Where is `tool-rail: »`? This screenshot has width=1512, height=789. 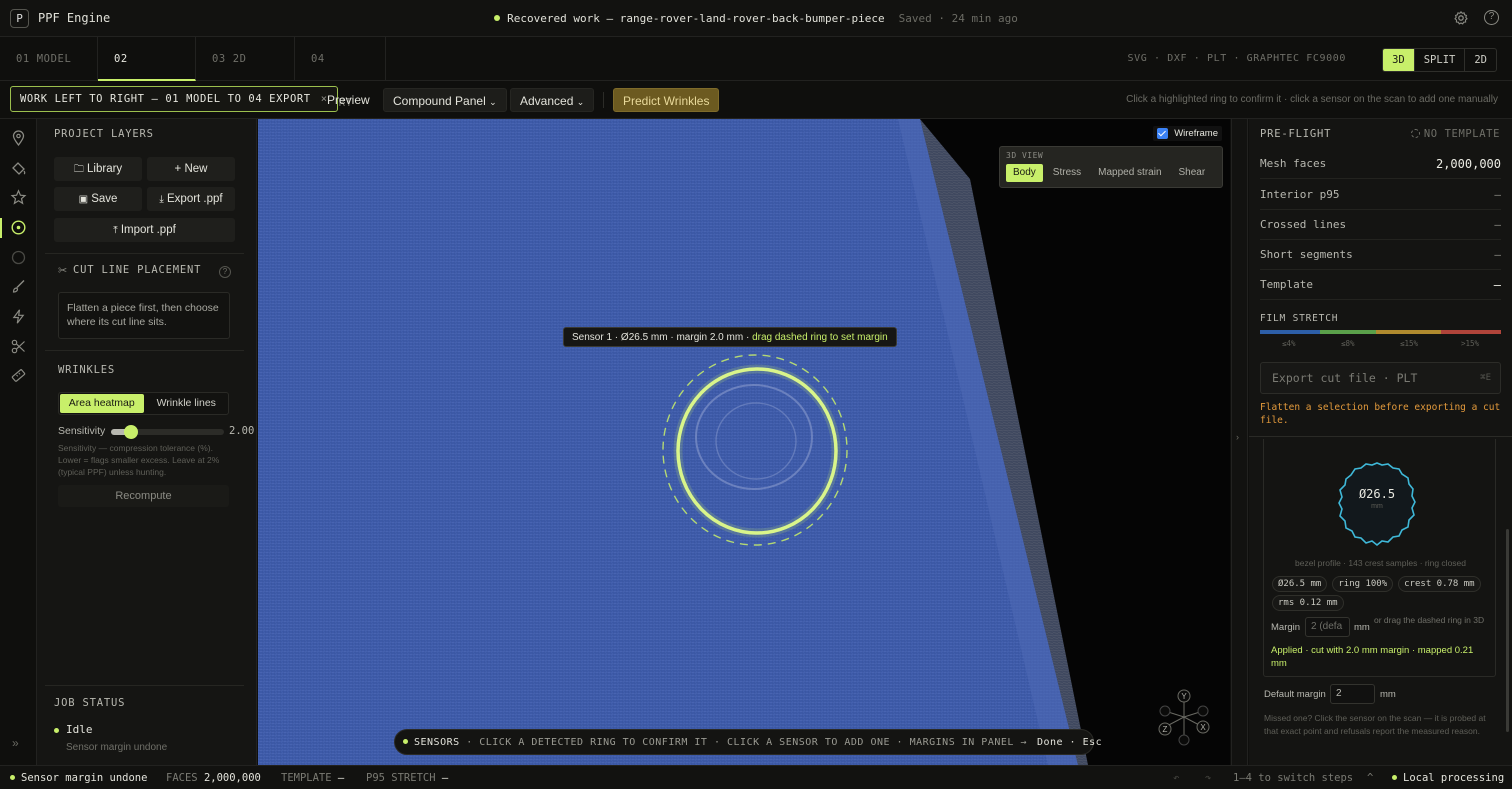 tool-rail: » is located at coordinates (18, 442).